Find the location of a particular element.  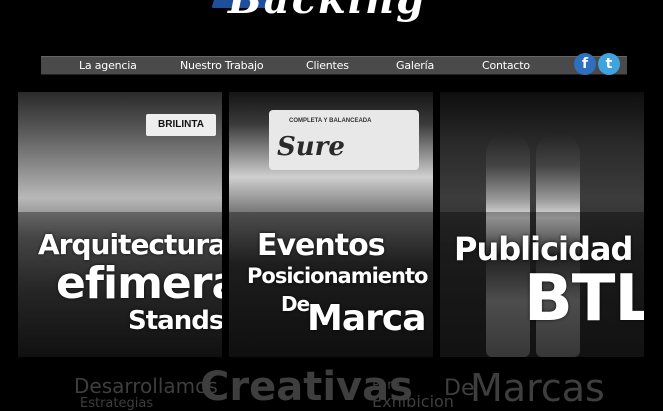

panel-title-line-2: Posicionamiento is located at coordinates (337, 276).